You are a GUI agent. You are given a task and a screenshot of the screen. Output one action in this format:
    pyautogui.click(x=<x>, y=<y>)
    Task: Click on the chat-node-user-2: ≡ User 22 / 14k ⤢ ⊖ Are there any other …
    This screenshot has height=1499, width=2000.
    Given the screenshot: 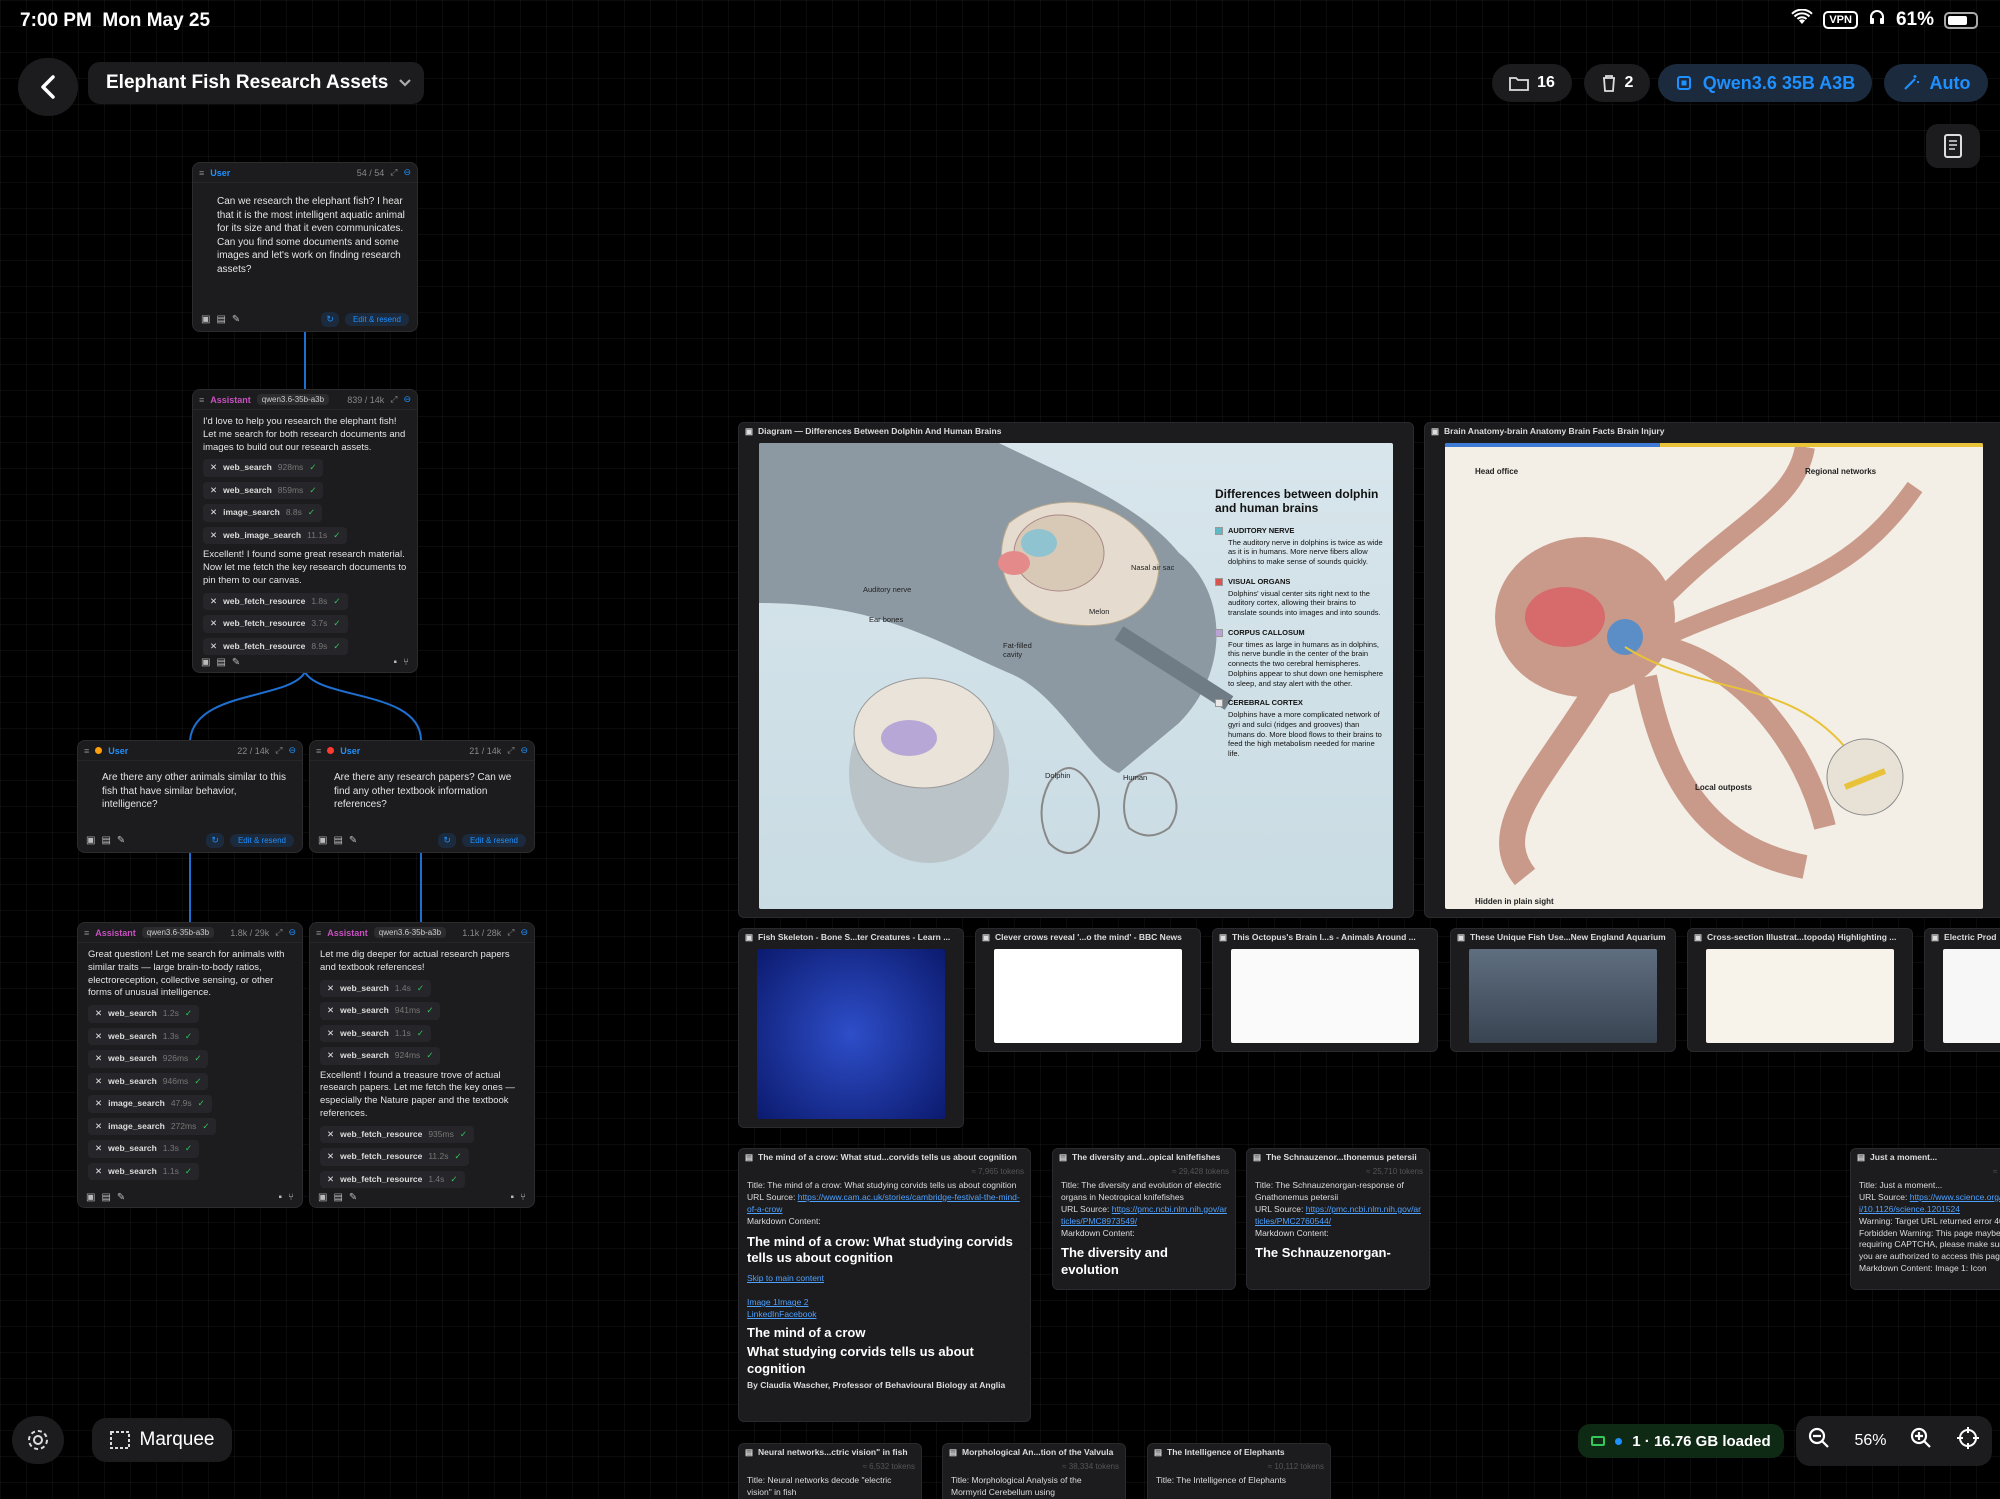 What is the action you would take?
    pyautogui.click(x=190, y=796)
    